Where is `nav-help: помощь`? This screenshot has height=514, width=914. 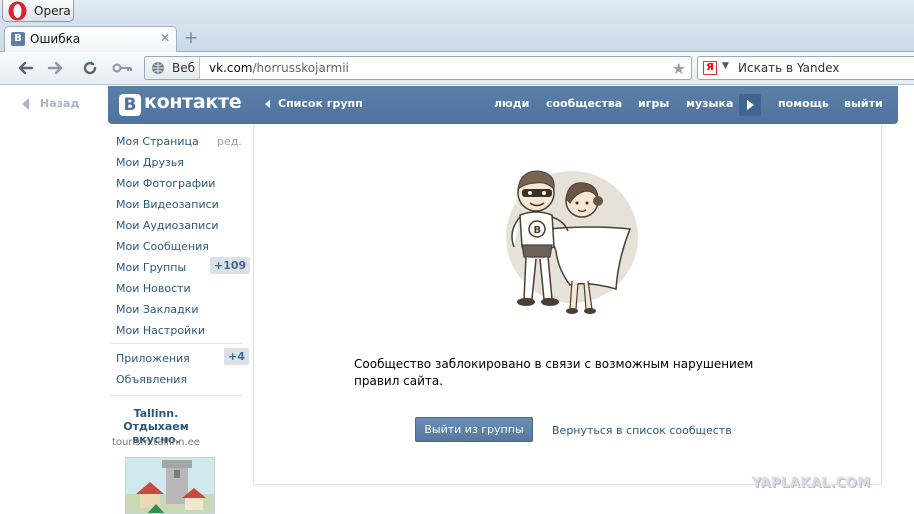
nav-help: помощь is located at coordinates (803, 103).